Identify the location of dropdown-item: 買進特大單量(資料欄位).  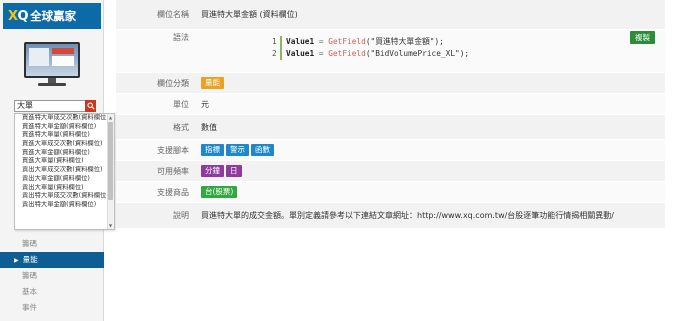
(64, 135).